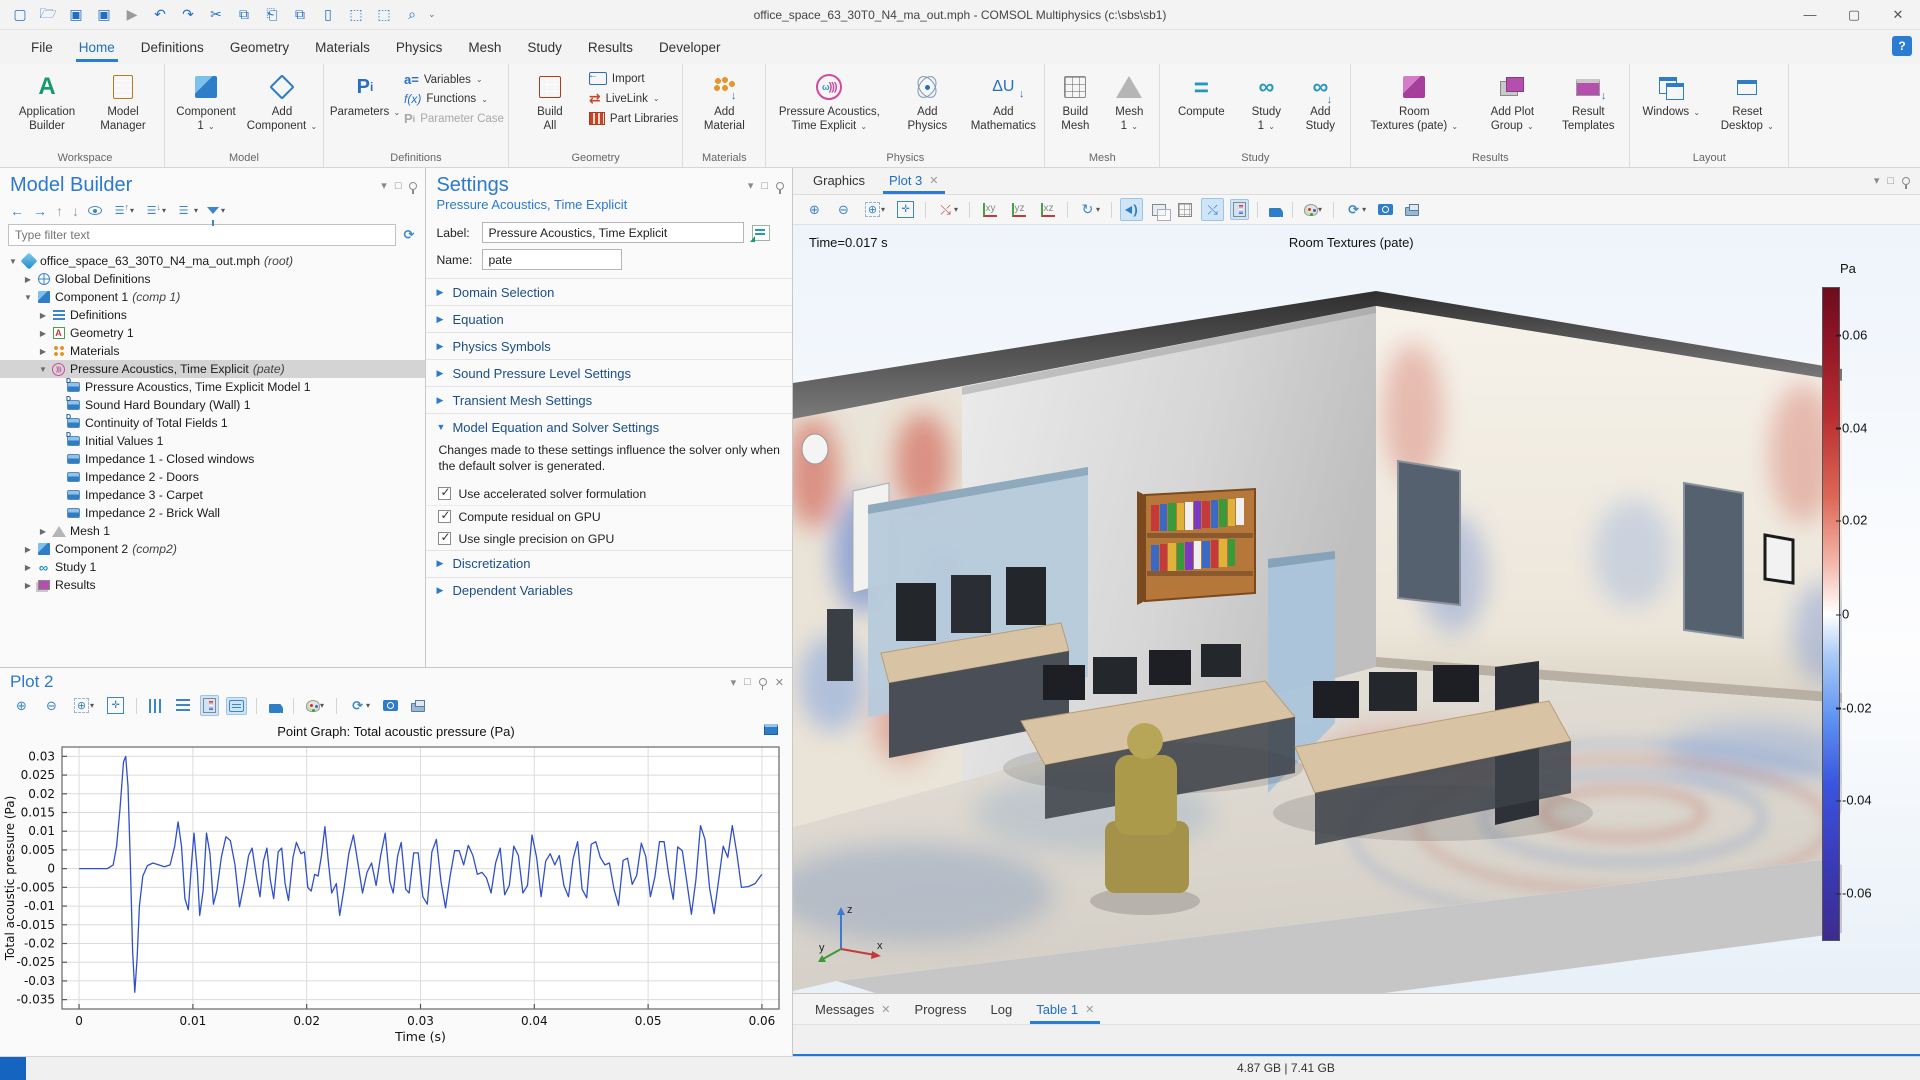  What do you see at coordinates (282, 100) in the screenshot?
I see `ribbon-add-component-button: Add Component ⌄` at bounding box center [282, 100].